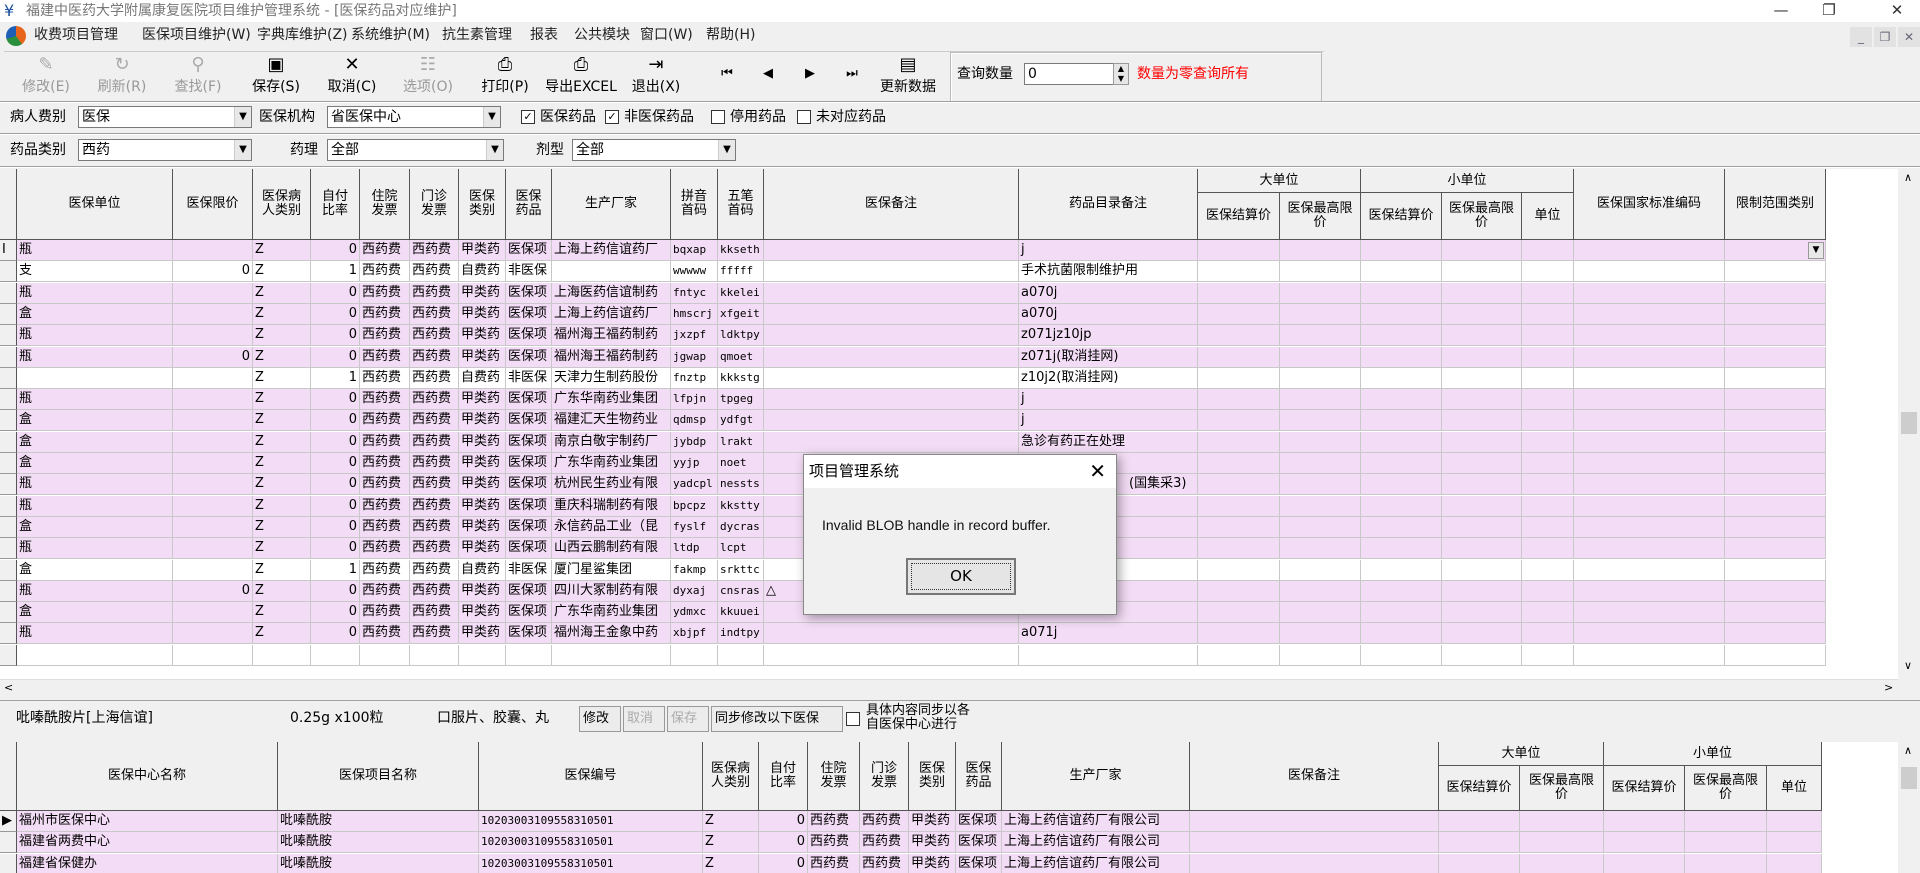 This screenshot has height=873, width=1920. I want to click on scroll-up-icon: ∧, so click(1908, 750).